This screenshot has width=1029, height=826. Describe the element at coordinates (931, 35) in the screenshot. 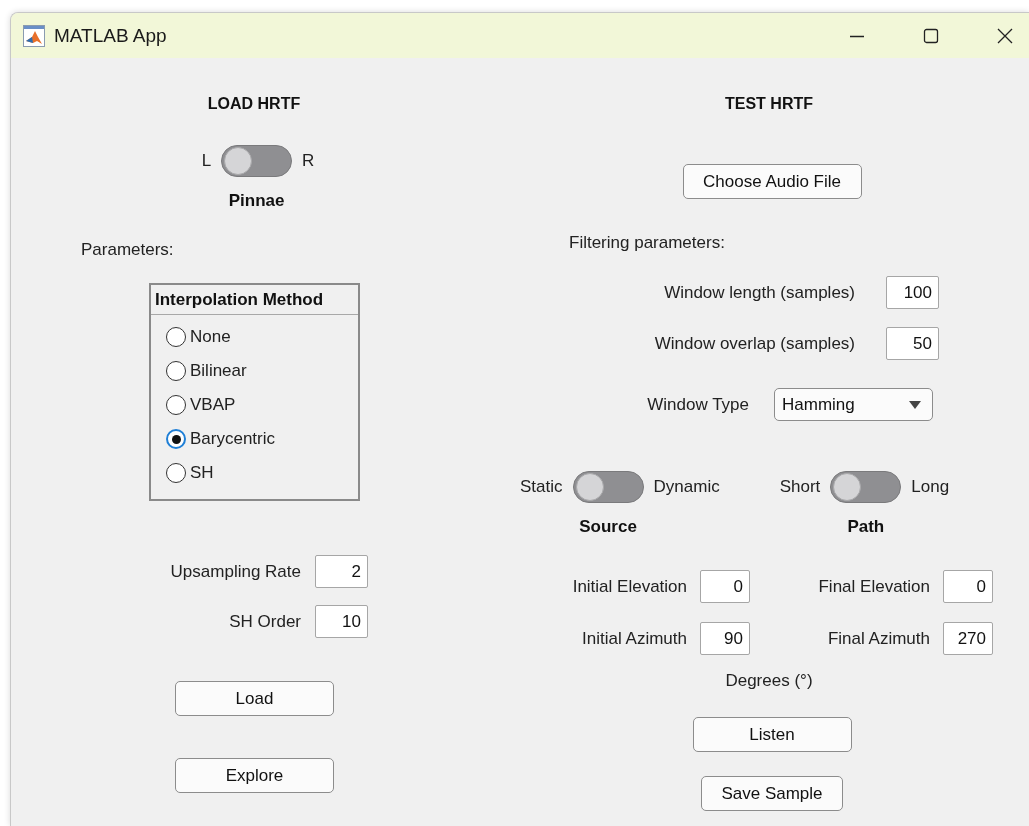

I see `maximize-icon` at that location.